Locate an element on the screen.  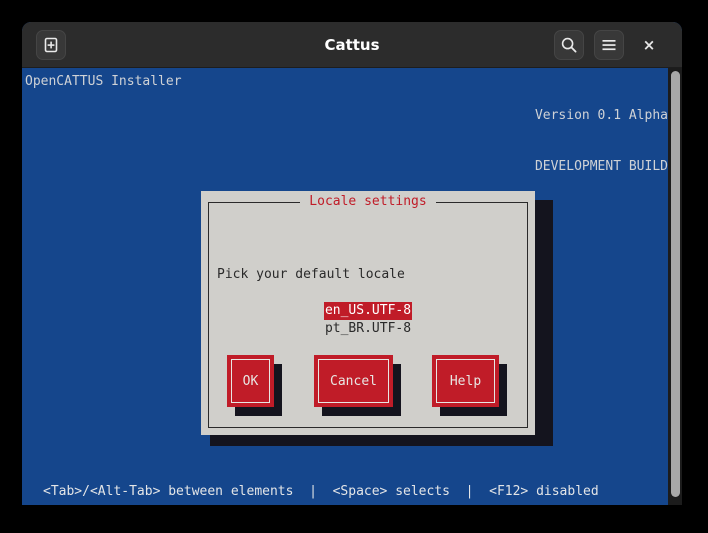
installer-title: OpenCATTUS Installer is located at coordinates (103, 81).